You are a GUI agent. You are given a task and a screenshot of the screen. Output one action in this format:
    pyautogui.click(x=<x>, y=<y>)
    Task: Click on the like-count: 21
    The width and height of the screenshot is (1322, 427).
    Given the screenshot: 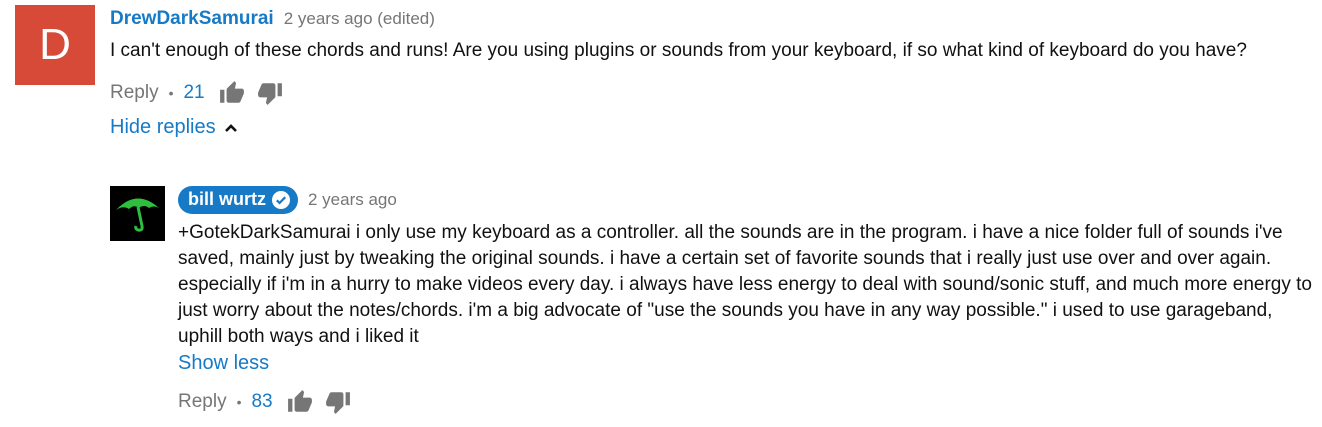 What is the action you would take?
    pyautogui.click(x=194, y=92)
    